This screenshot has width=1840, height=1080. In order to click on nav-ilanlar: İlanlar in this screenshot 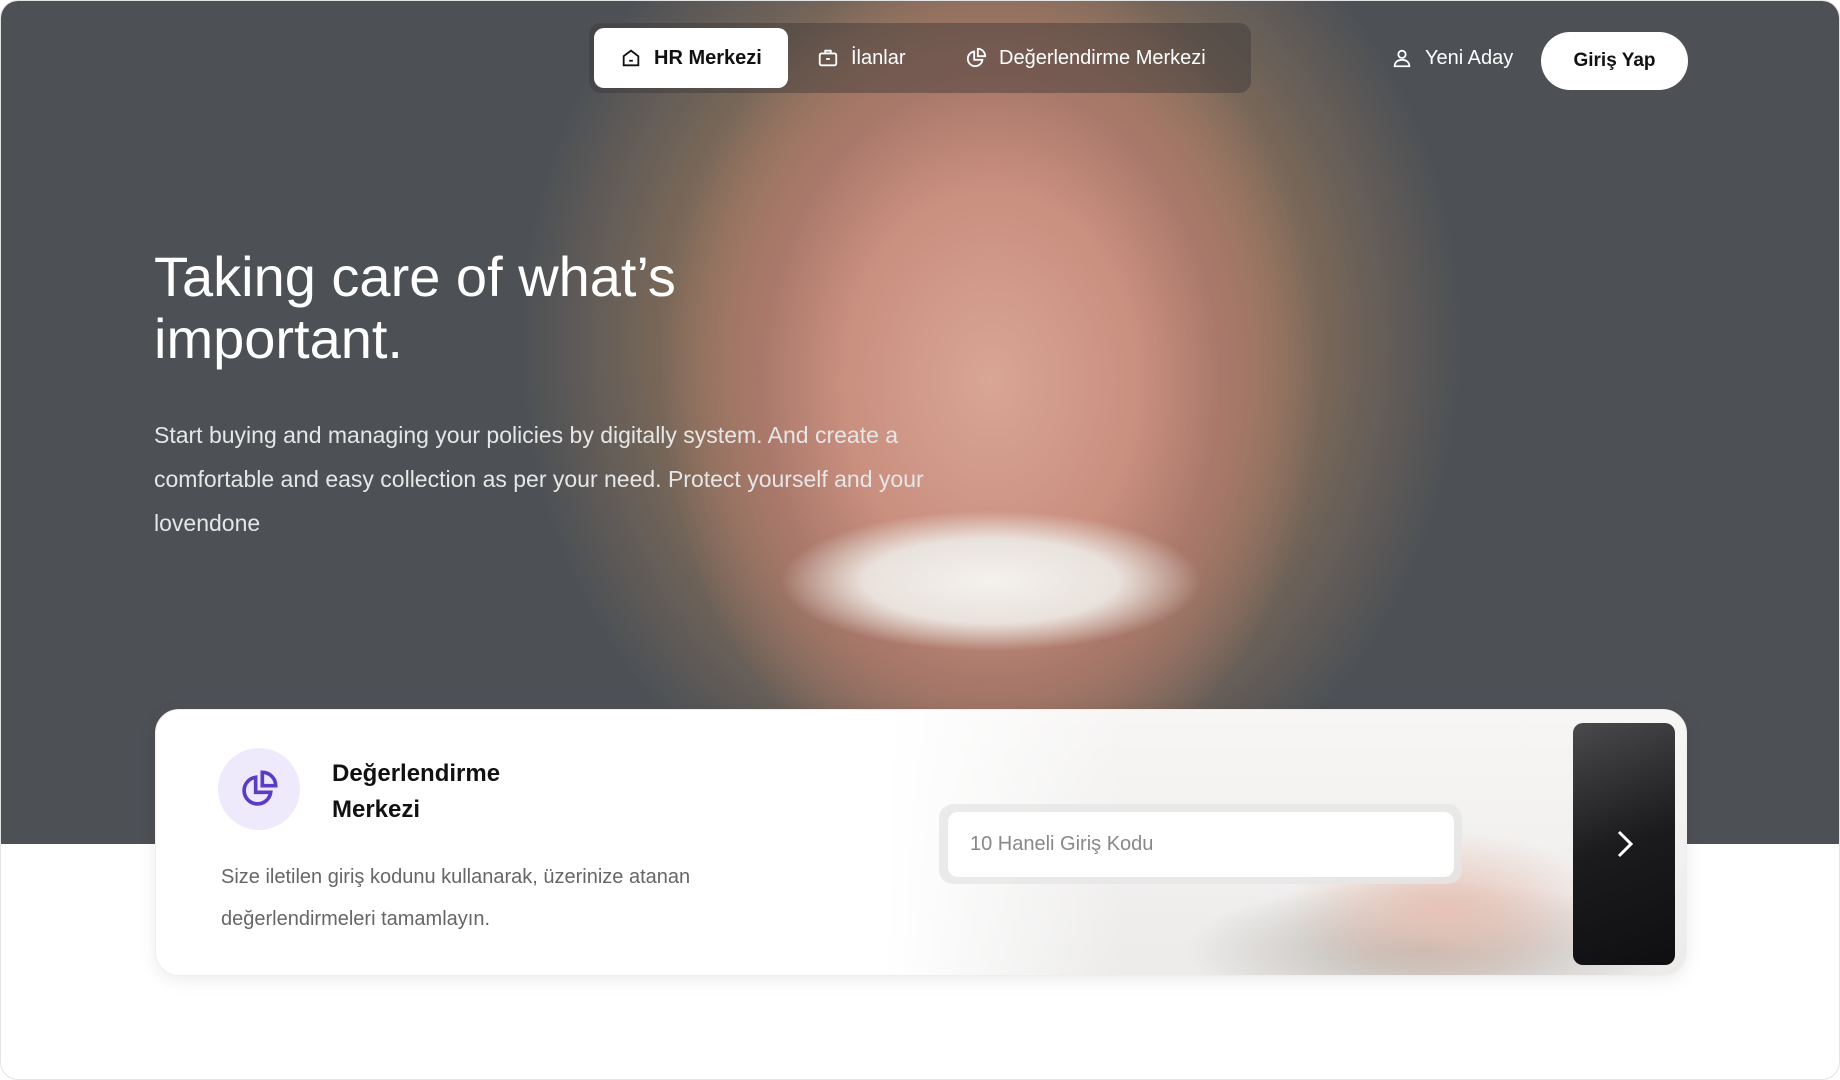, I will do `click(861, 58)`.